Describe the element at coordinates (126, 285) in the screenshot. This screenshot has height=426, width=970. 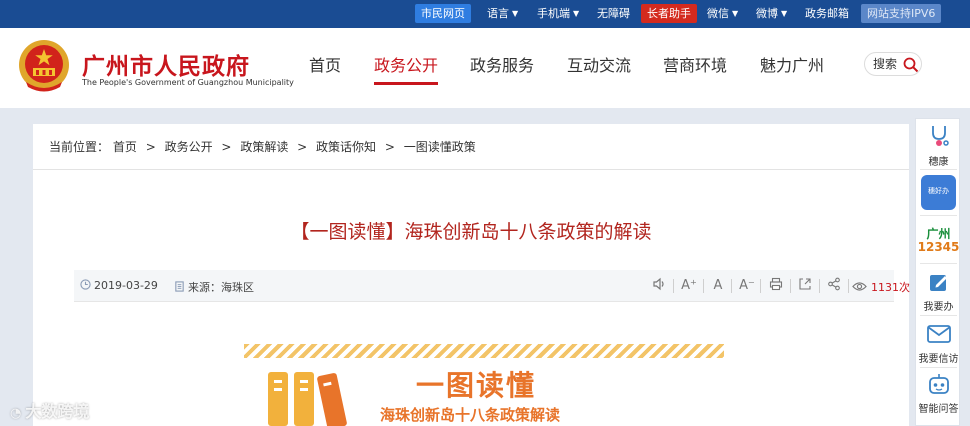
I see `publish-date-text: 2019-03-29` at that location.